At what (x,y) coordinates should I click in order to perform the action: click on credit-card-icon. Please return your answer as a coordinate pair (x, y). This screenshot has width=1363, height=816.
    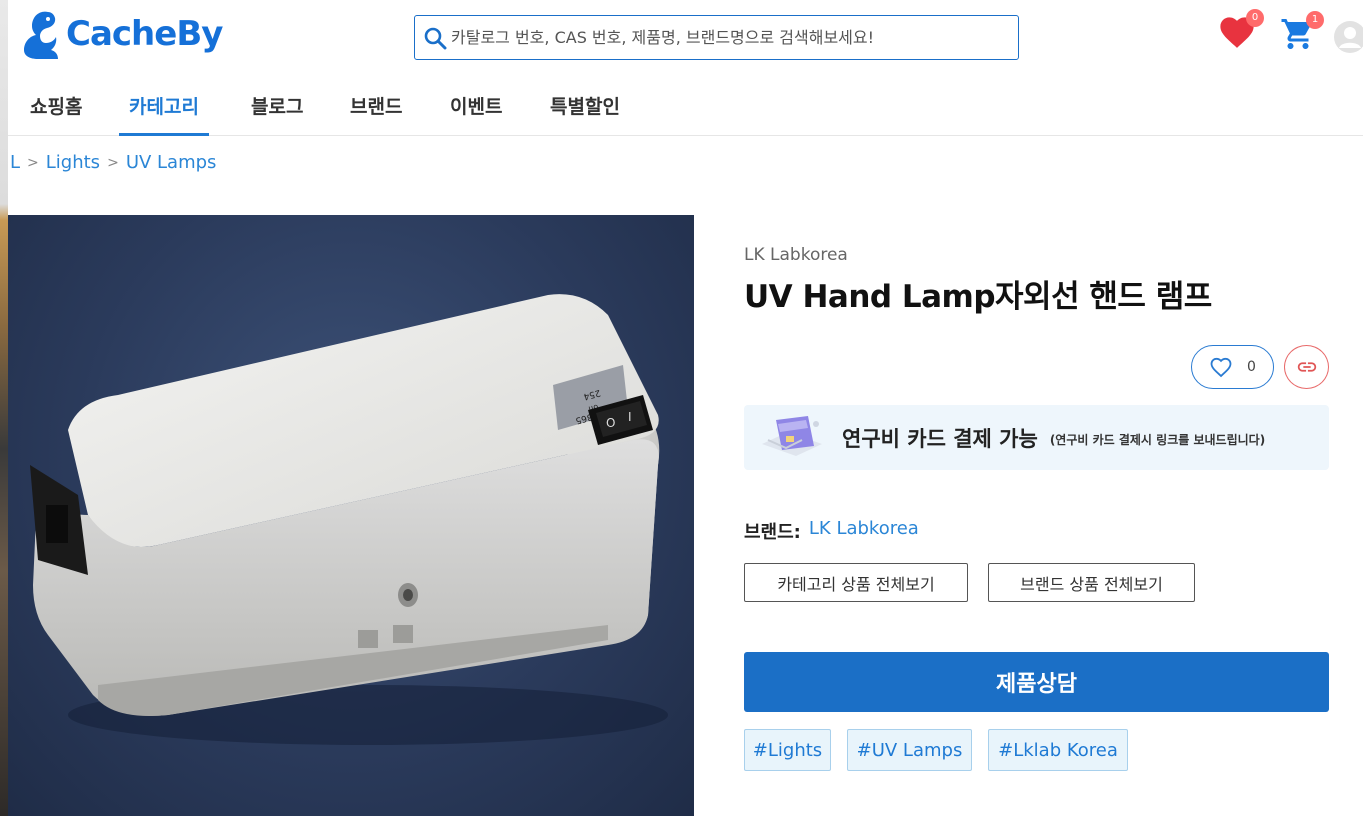
    Looking at the image, I should click on (792, 435).